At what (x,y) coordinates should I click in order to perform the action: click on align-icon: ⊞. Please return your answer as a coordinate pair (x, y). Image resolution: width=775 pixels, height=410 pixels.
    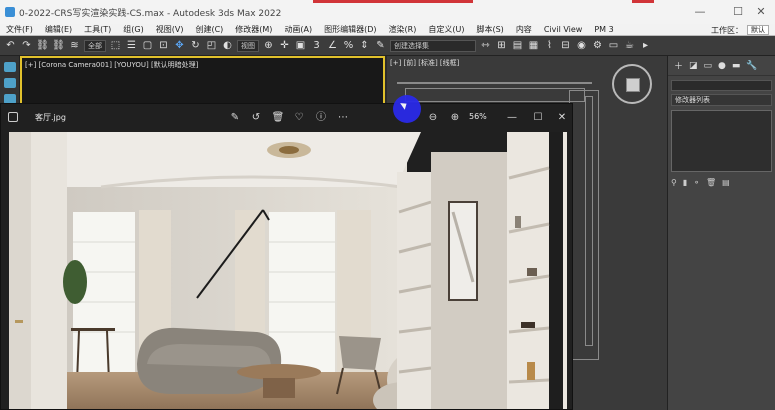
    Looking at the image, I should click on (501, 45).